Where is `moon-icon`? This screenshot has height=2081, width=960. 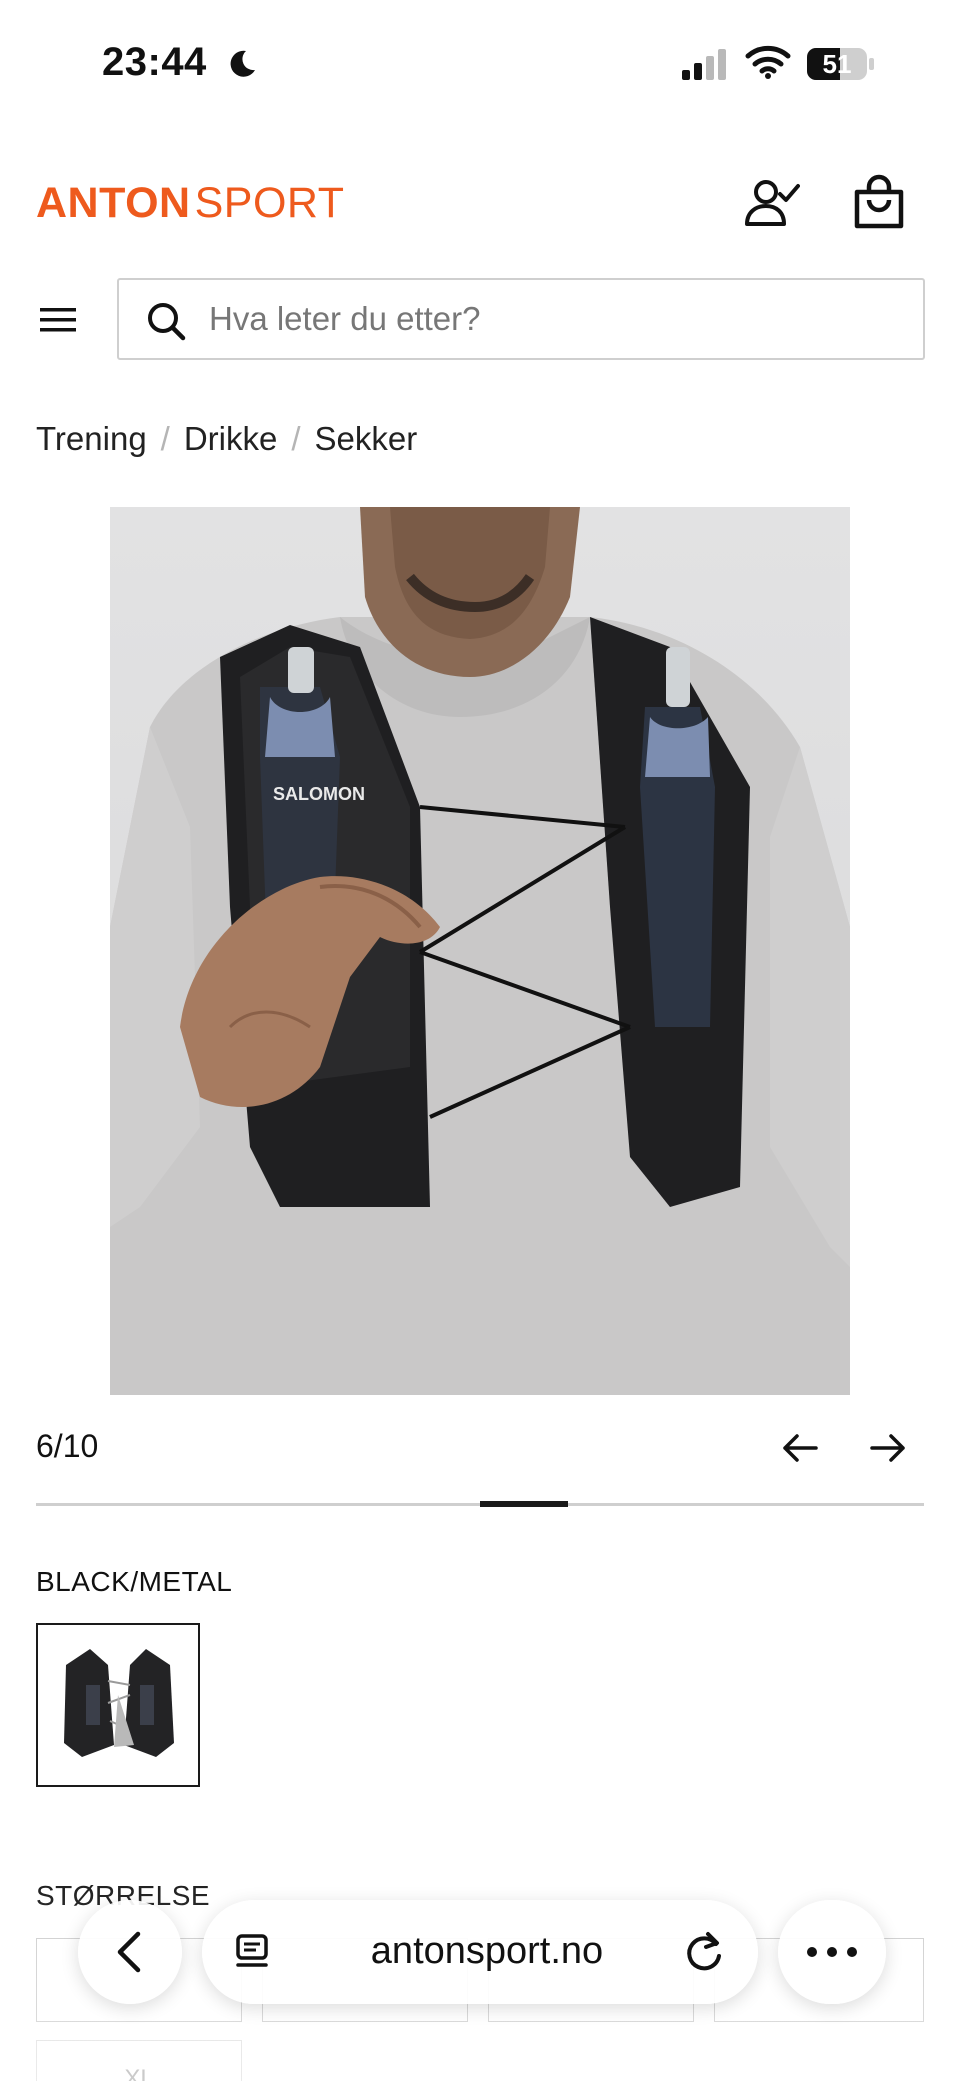 moon-icon is located at coordinates (242, 63).